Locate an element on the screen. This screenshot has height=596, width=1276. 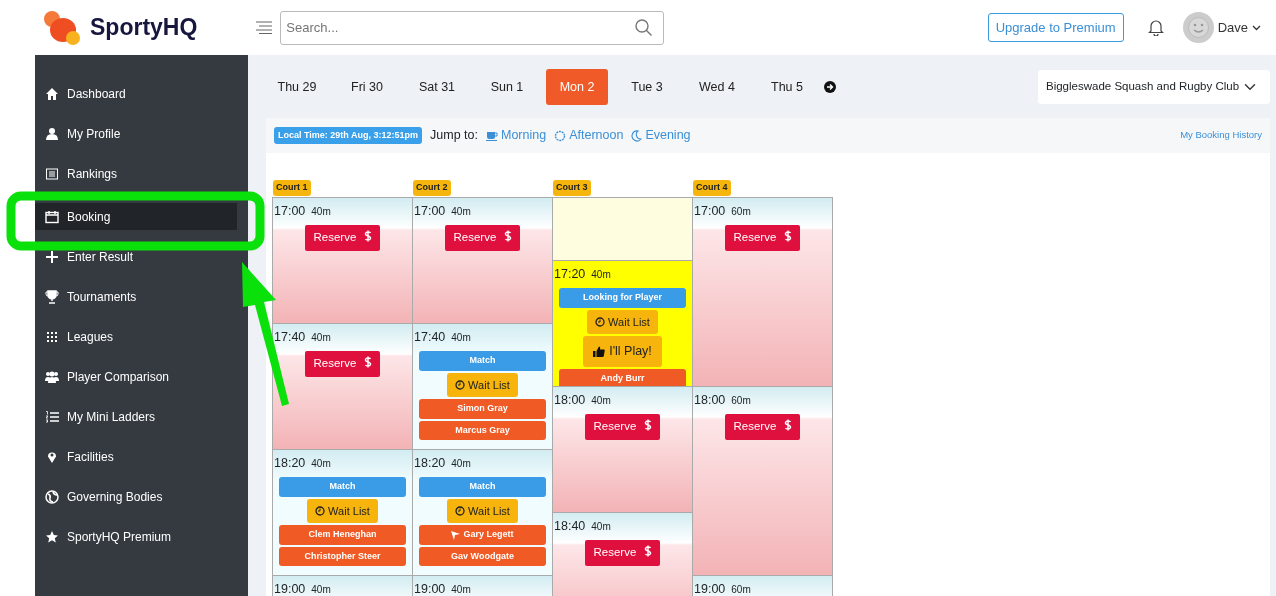
star-icon is located at coordinates (52, 536).